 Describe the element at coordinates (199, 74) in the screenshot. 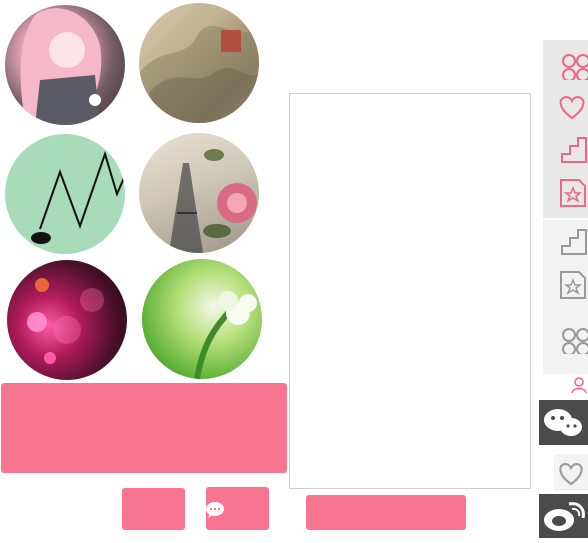

I see `ink-landscape-art` at that location.